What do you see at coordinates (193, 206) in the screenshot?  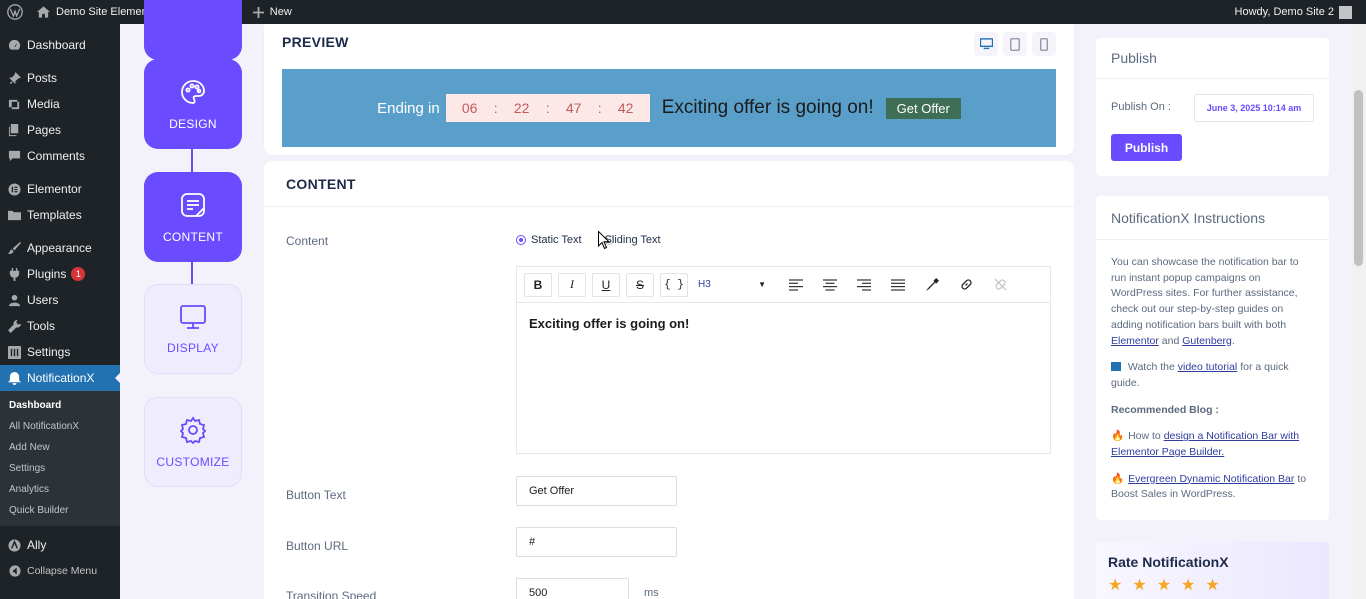 I see `document-icon` at bounding box center [193, 206].